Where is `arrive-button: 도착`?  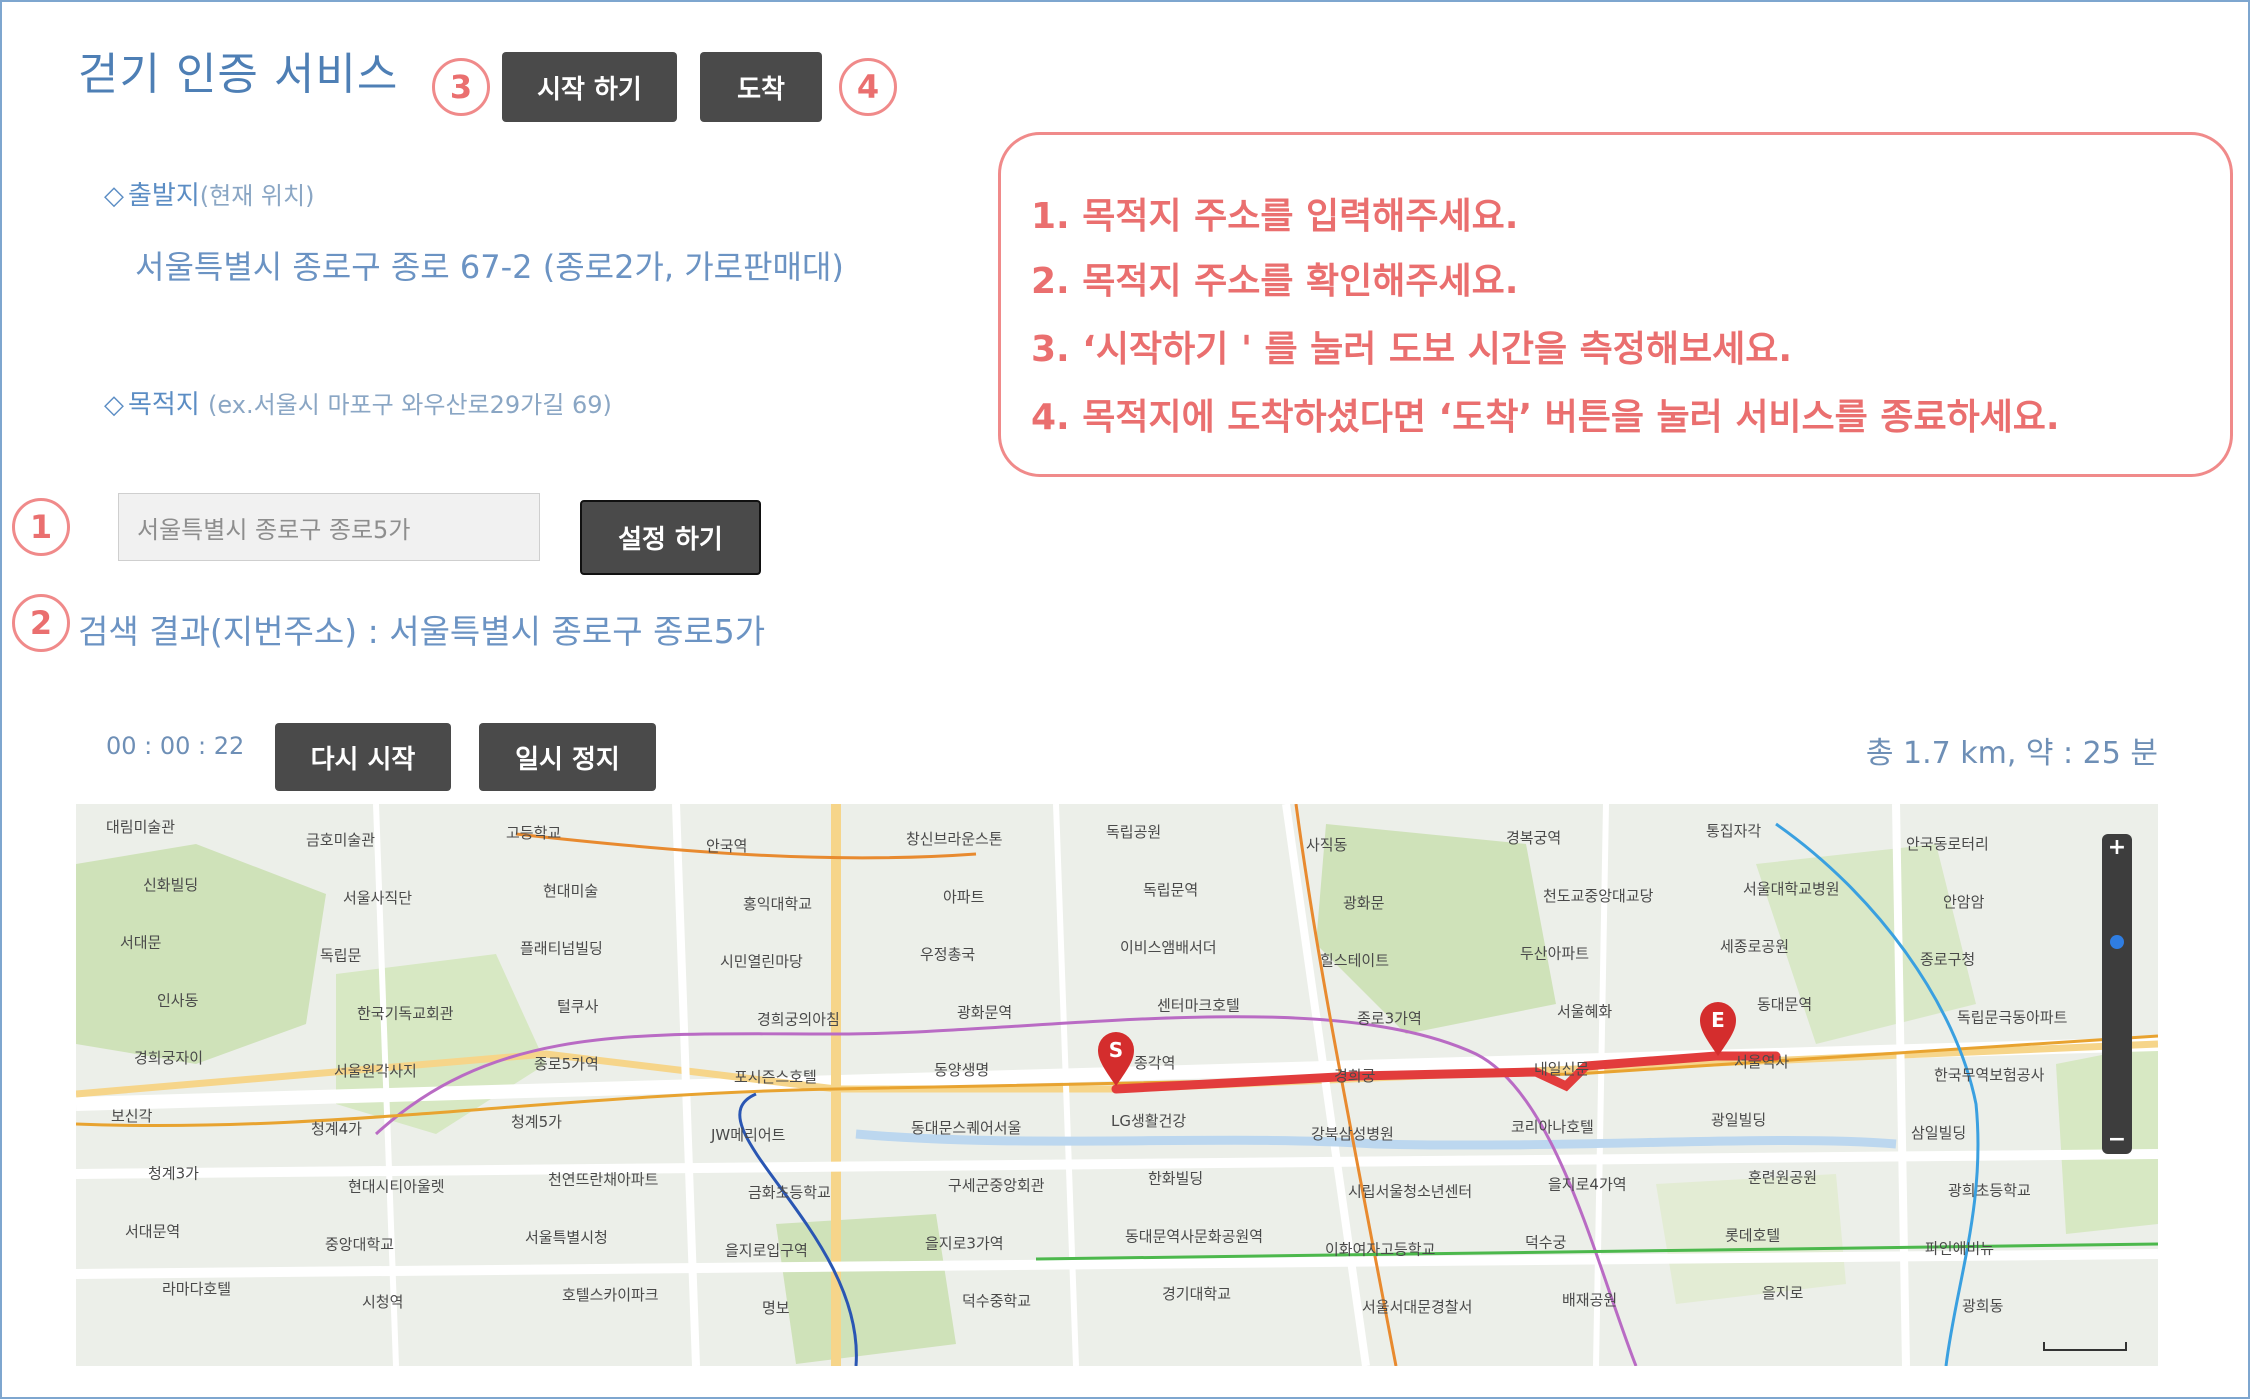 arrive-button: 도착 is located at coordinates (761, 87).